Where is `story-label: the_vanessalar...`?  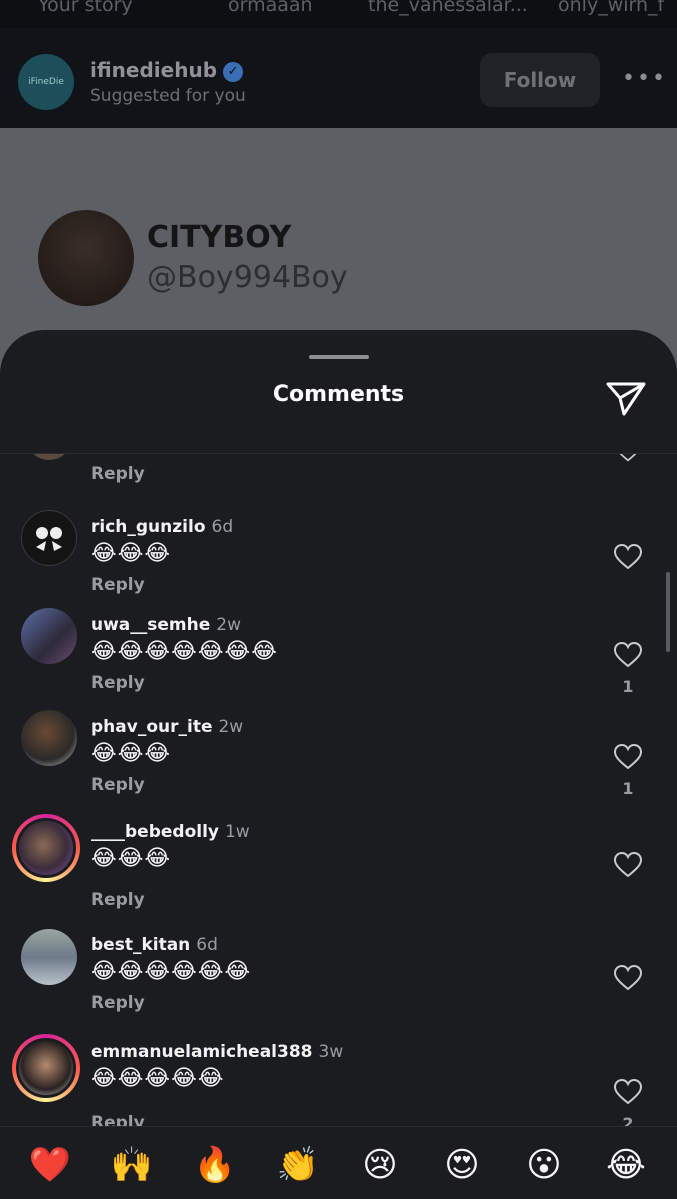 story-label: the_vanessalar... is located at coordinates (448, 8).